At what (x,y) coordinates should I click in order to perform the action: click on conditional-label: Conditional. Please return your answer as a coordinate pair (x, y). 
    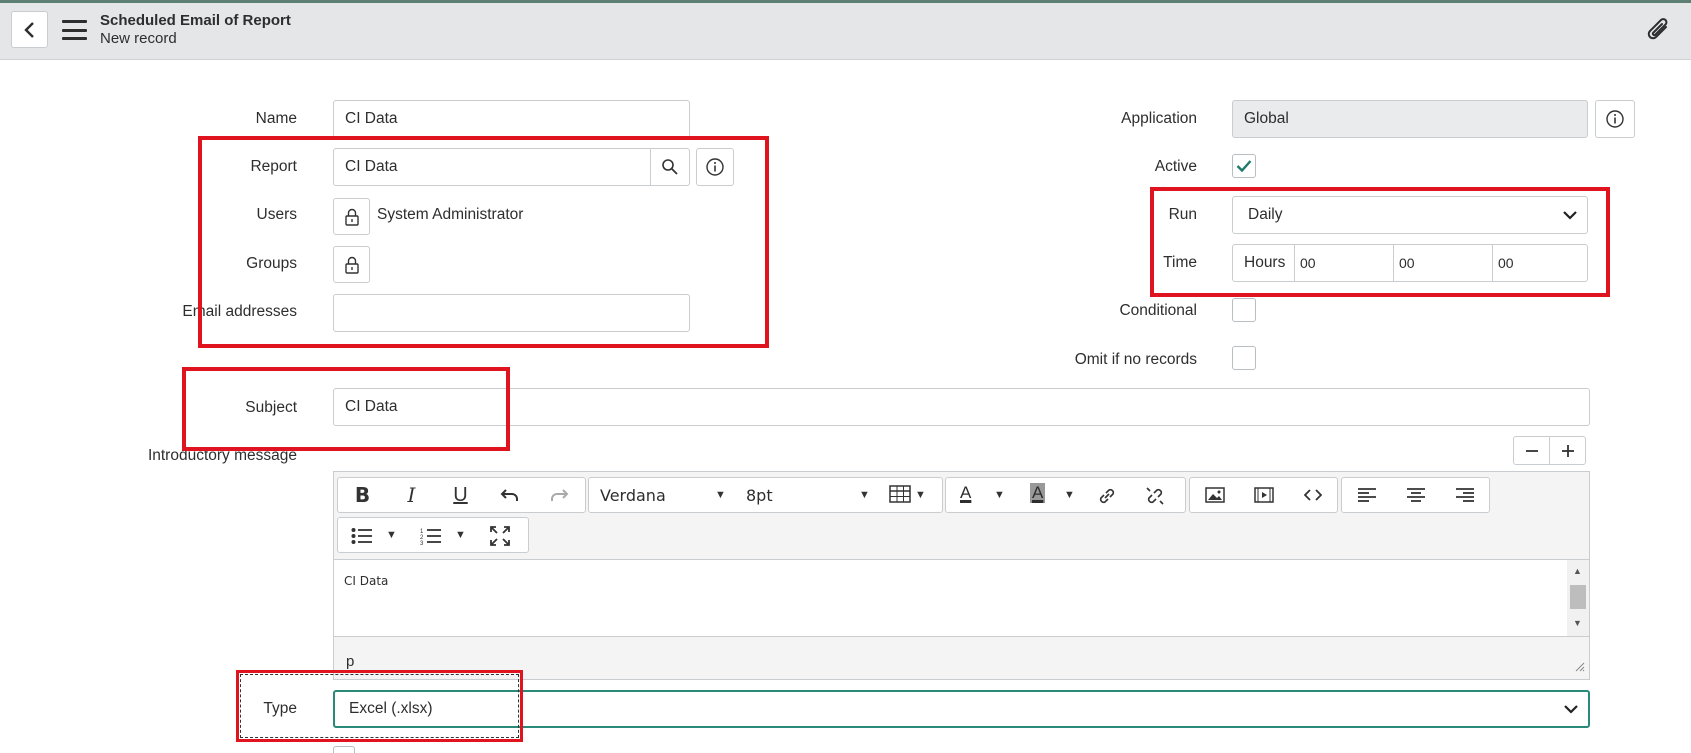
    Looking at the image, I should click on (1158, 310).